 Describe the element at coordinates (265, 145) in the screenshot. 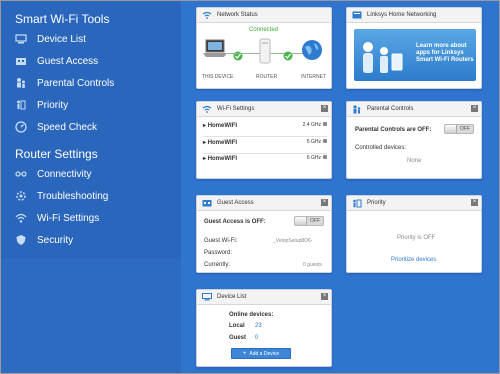

I see `wifi-network-row: ▸ HomeWIFI 5 GHz` at that location.